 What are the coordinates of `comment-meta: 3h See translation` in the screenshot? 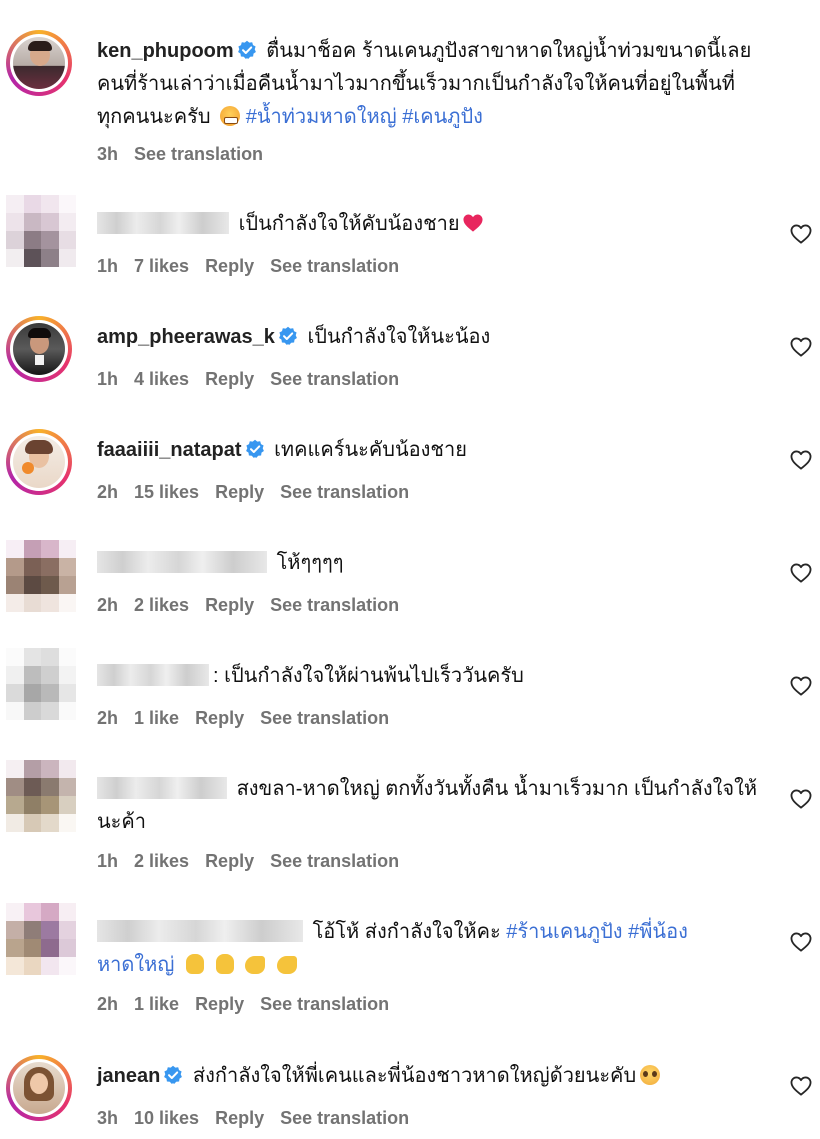 It's located at (188, 154).